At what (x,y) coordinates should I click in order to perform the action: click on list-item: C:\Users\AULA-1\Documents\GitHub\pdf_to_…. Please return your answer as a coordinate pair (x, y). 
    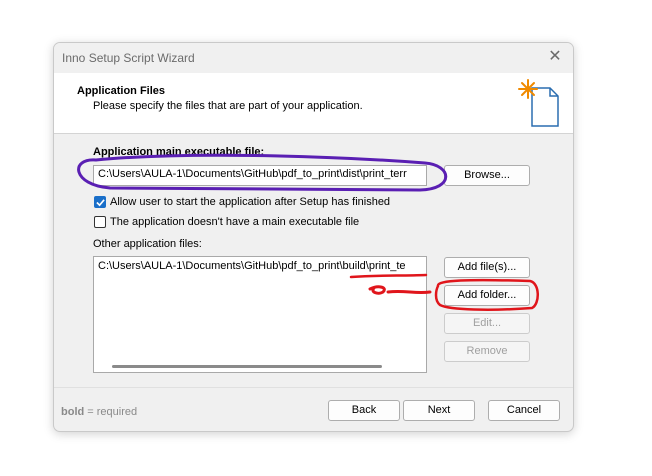
    Looking at the image, I should click on (252, 266).